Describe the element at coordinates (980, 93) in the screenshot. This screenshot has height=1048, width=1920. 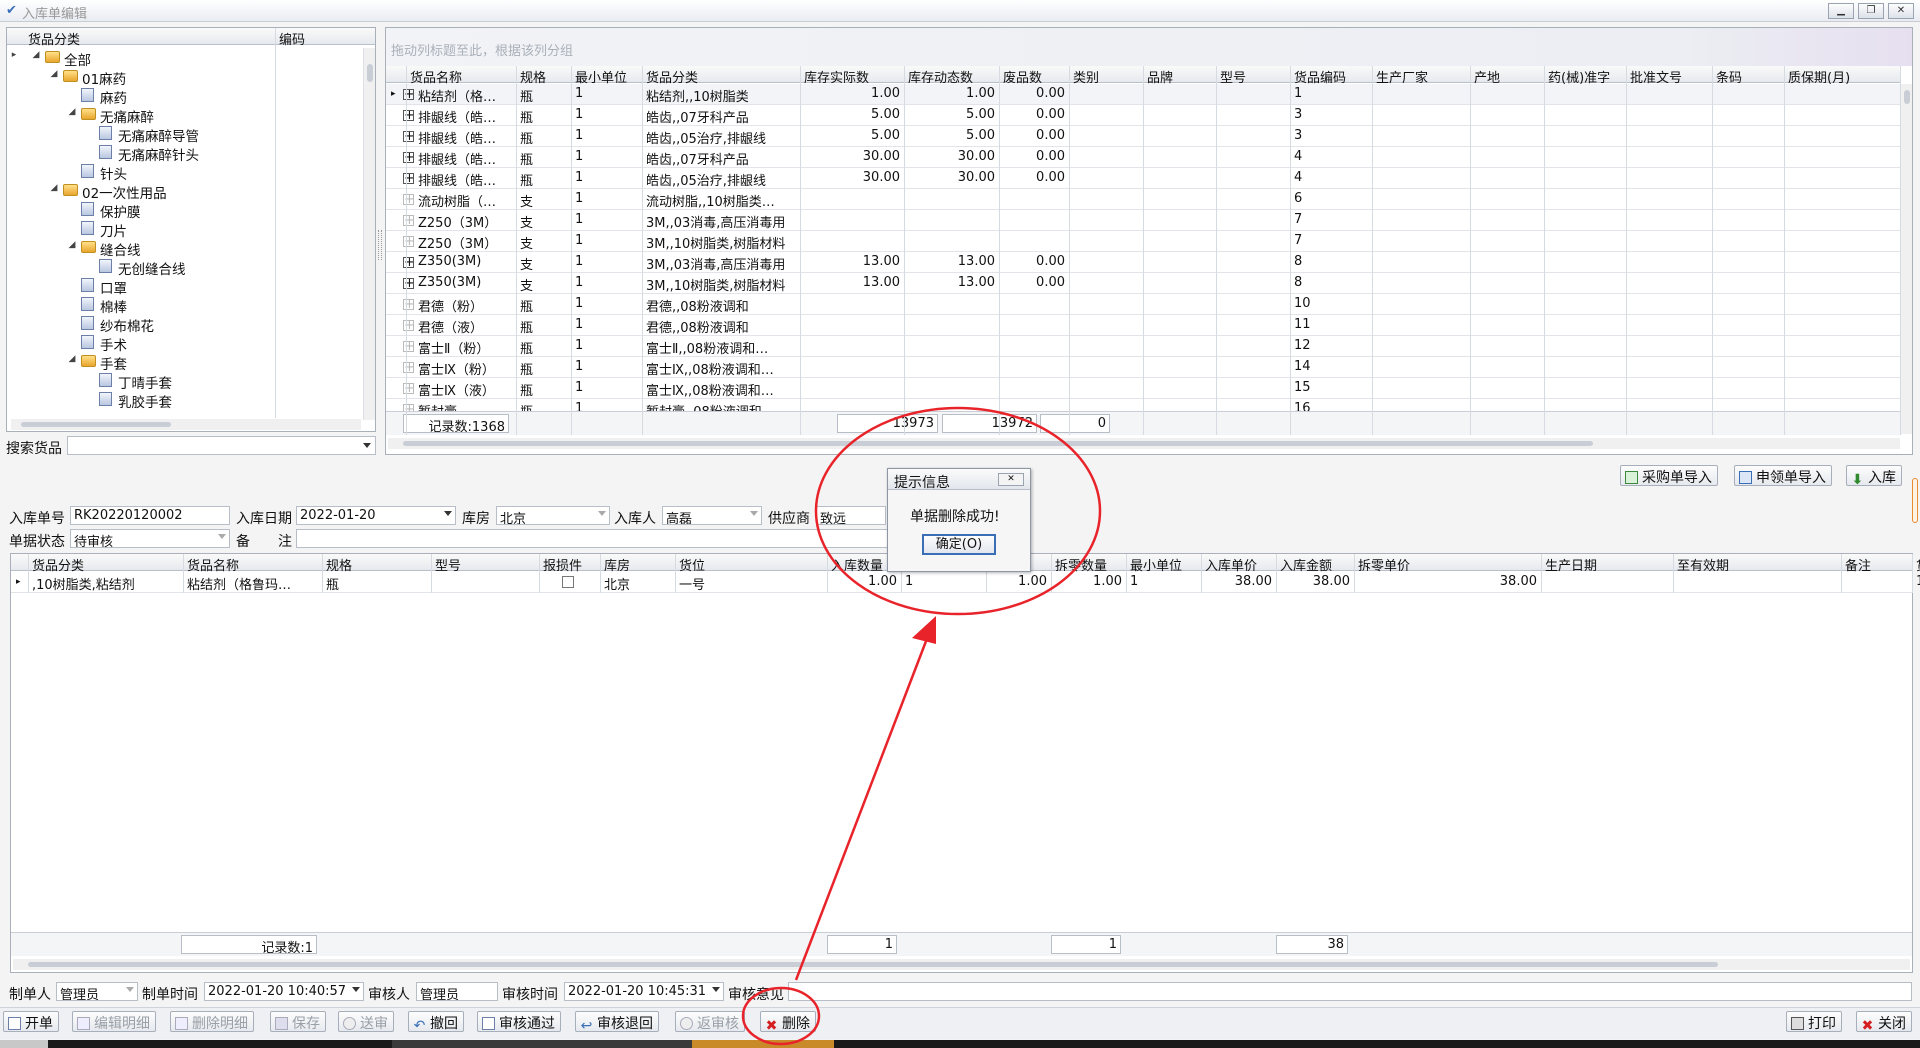
I see `table-cell: 1.00` at that location.